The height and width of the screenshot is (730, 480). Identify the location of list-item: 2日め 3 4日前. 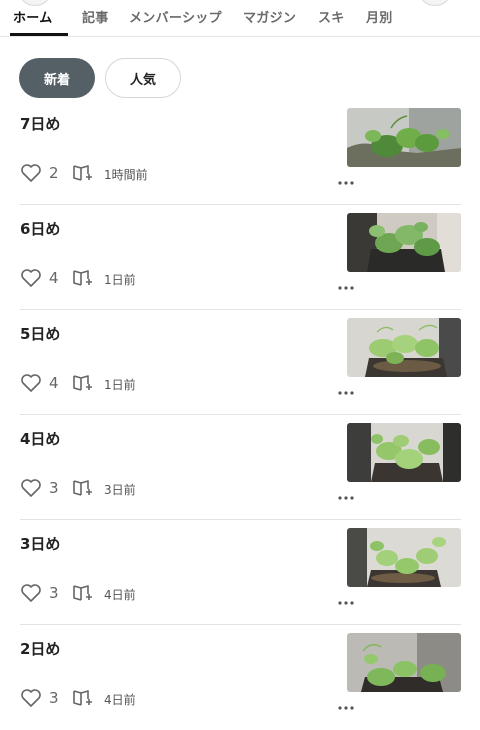
(240, 677).